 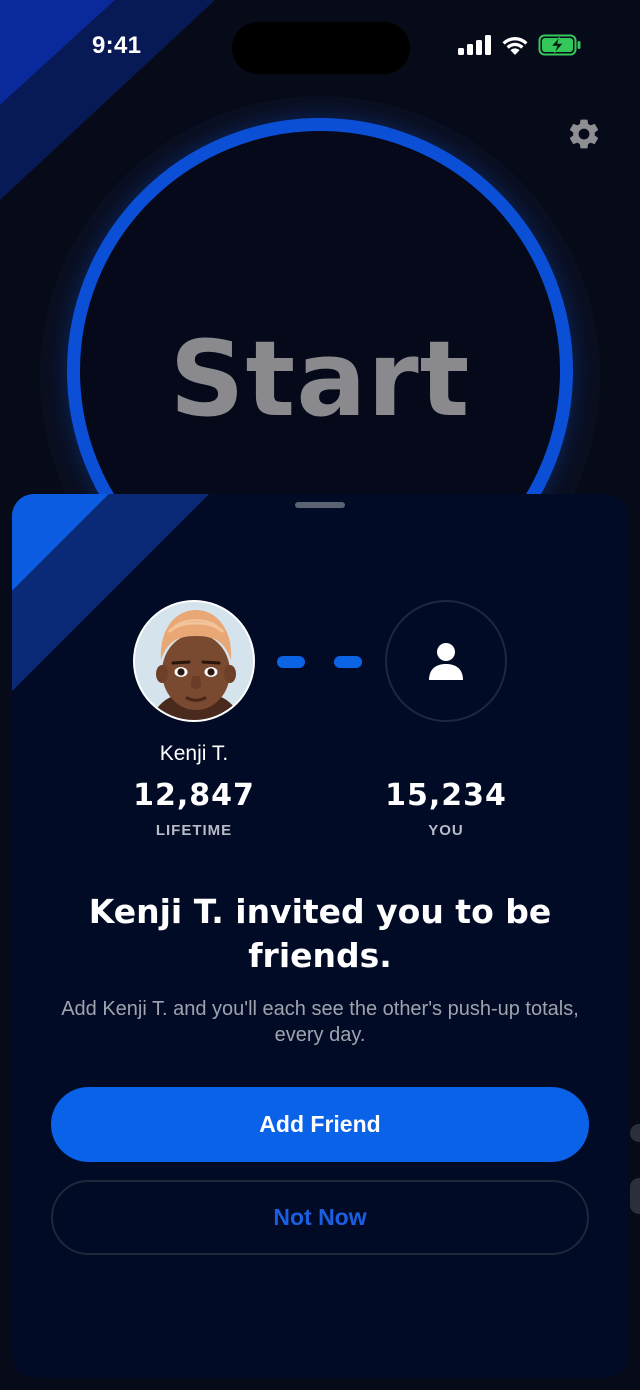 I want to click on your-avatar, so click(x=446, y=661).